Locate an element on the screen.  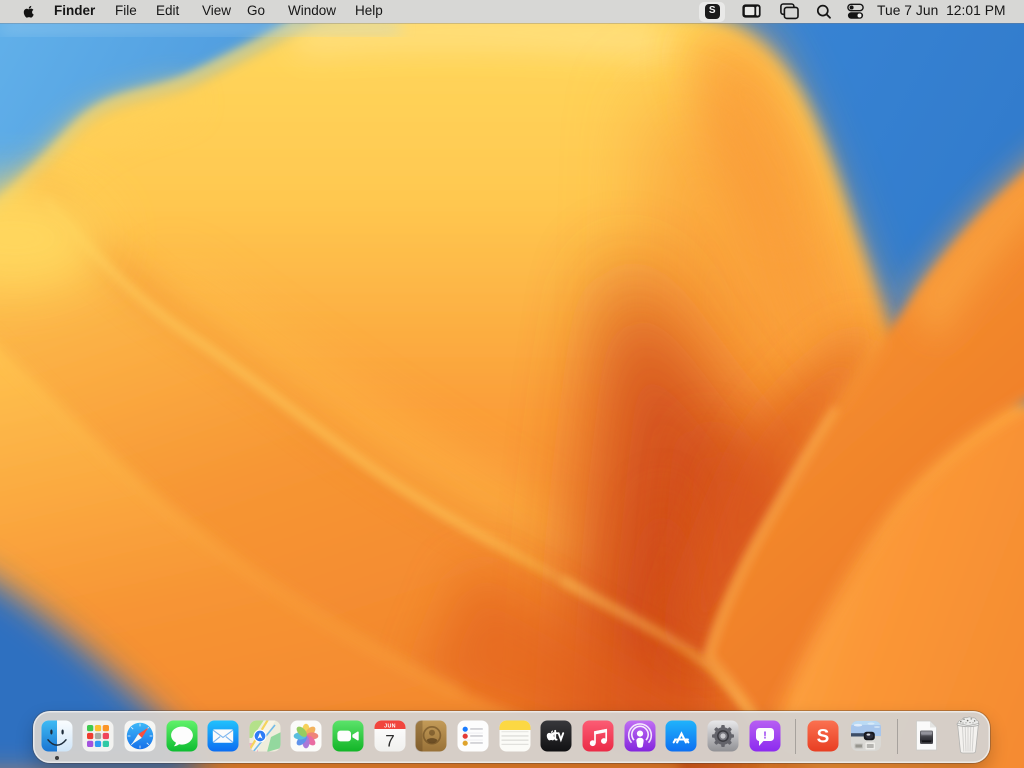
svg-text: 7 is located at coordinates (389, 741).